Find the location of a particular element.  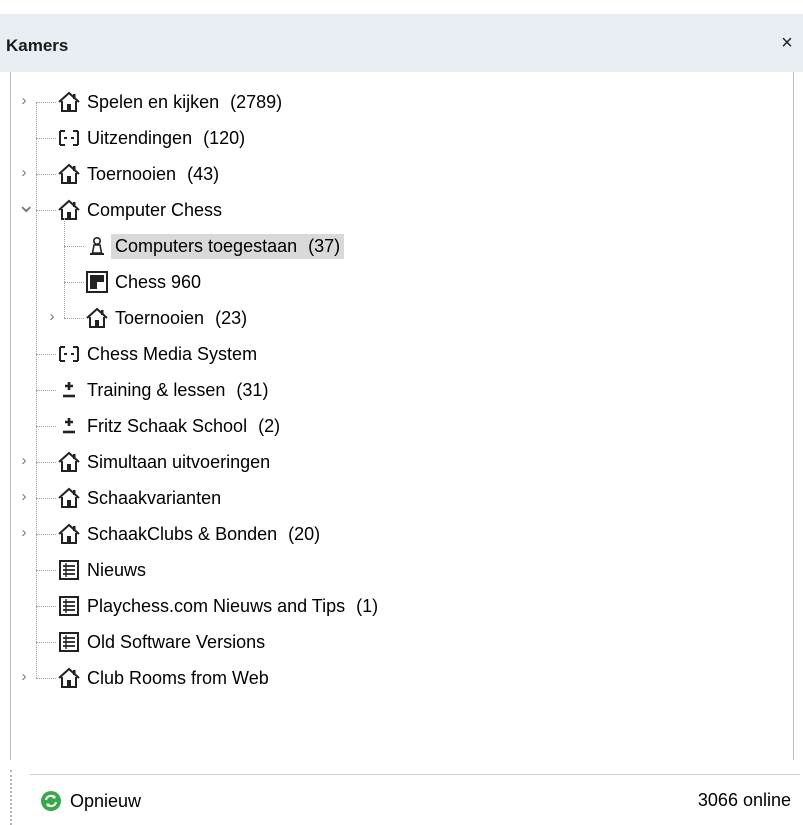

tree-connector-vertical is located at coordinates (36, 390).